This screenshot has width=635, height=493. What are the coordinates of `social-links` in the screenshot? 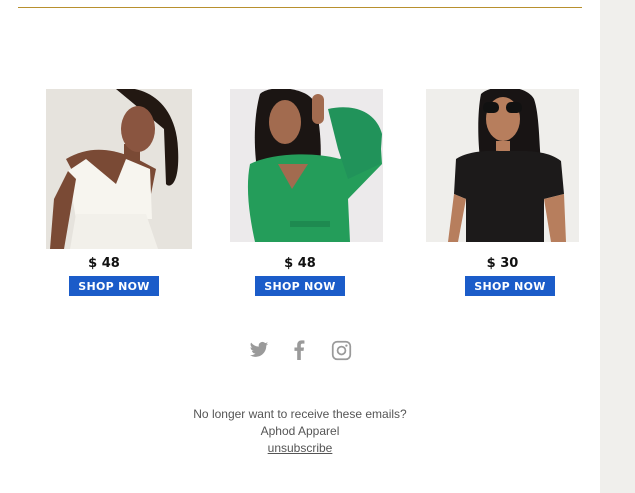 It's located at (301, 351).